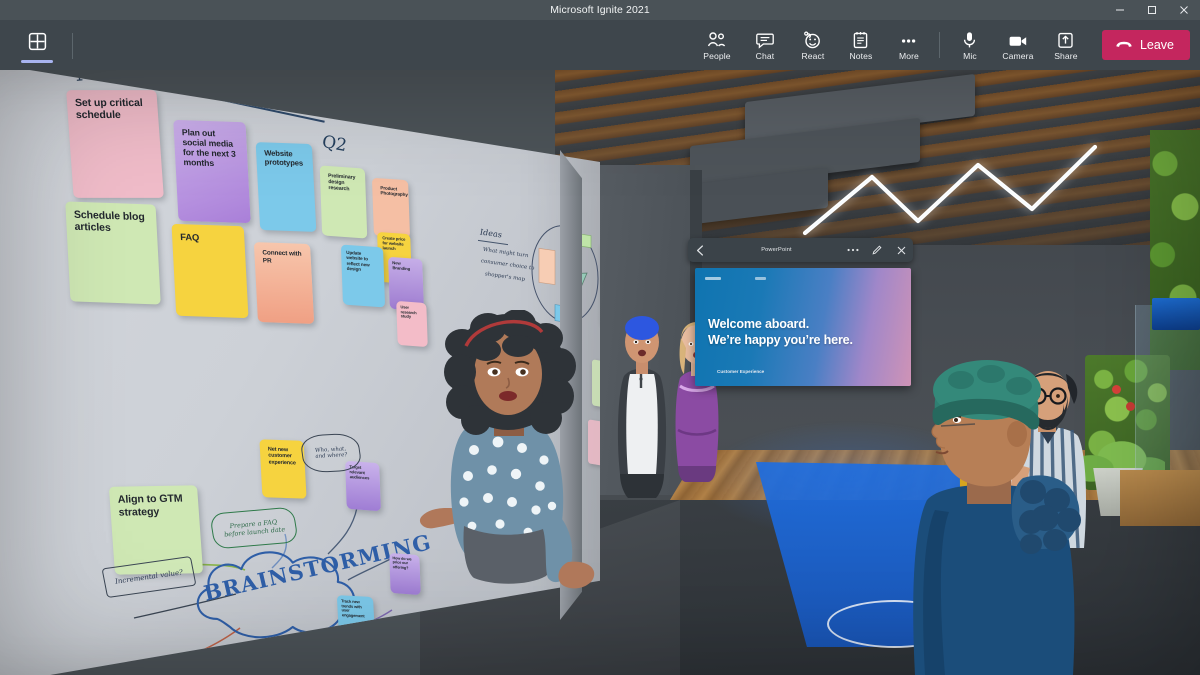 Image resolution: width=1200 pixels, height=675 pixels. What do you see at coordinates (877, 250) in the screenshot?
I see `pin-icon` at bounding box center [877, 250].